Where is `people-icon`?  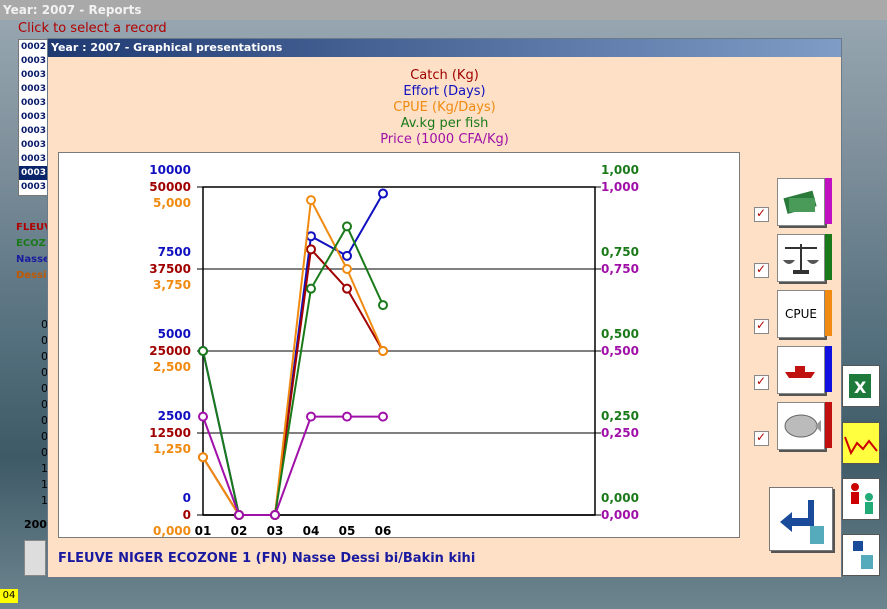 people-icon is located at coordinates (861, 499).